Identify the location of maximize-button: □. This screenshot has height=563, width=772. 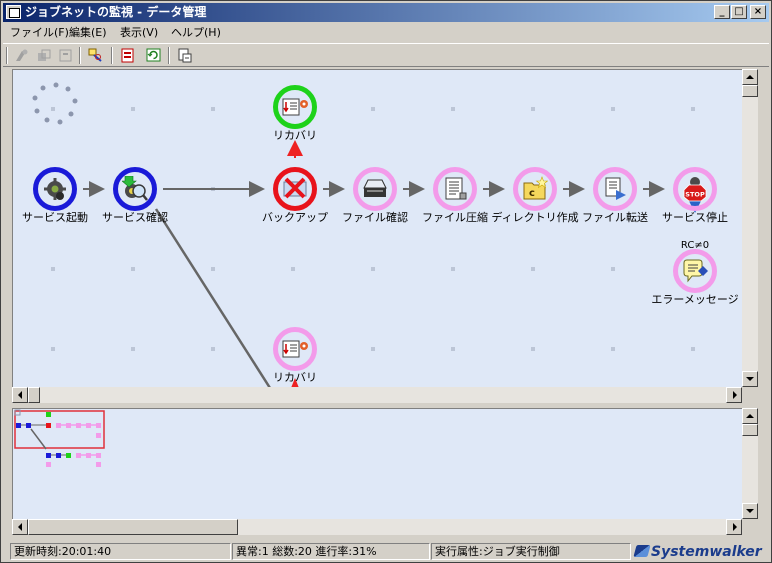
(739, 12).